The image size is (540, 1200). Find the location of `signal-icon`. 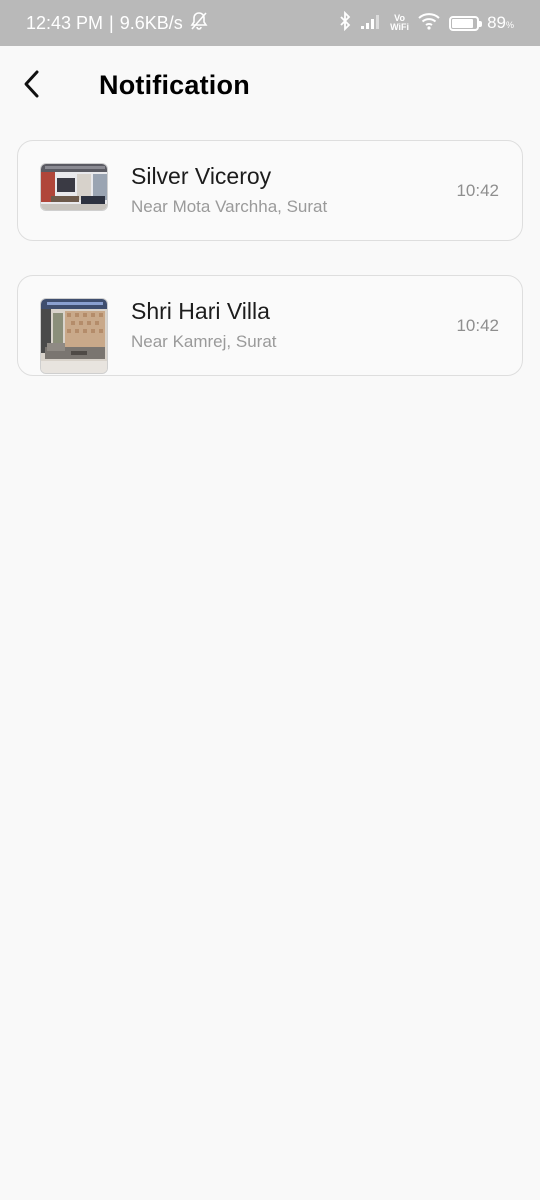

signal-icon is located at coordinates (371, 23).